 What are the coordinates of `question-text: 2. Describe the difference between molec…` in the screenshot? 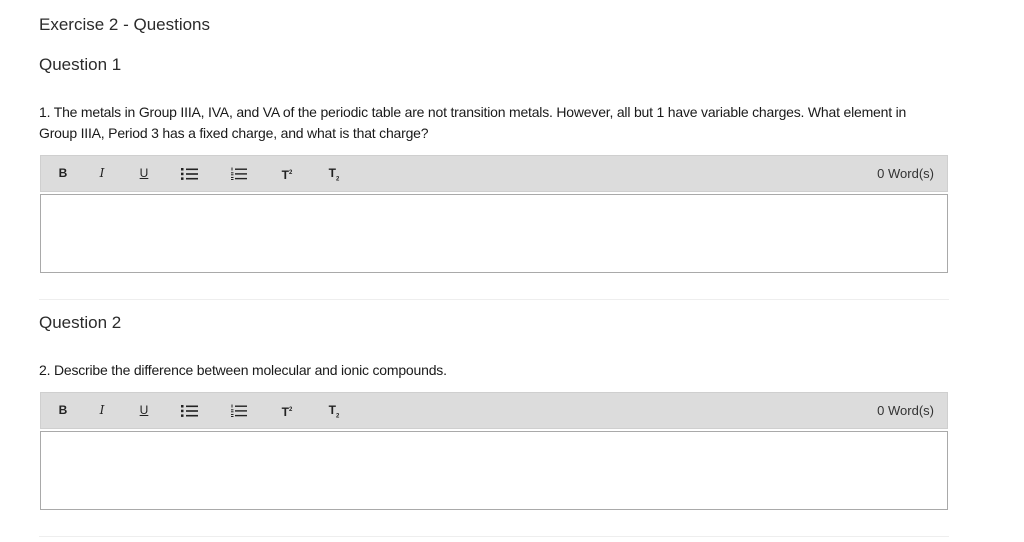 It's located at (243, 370).